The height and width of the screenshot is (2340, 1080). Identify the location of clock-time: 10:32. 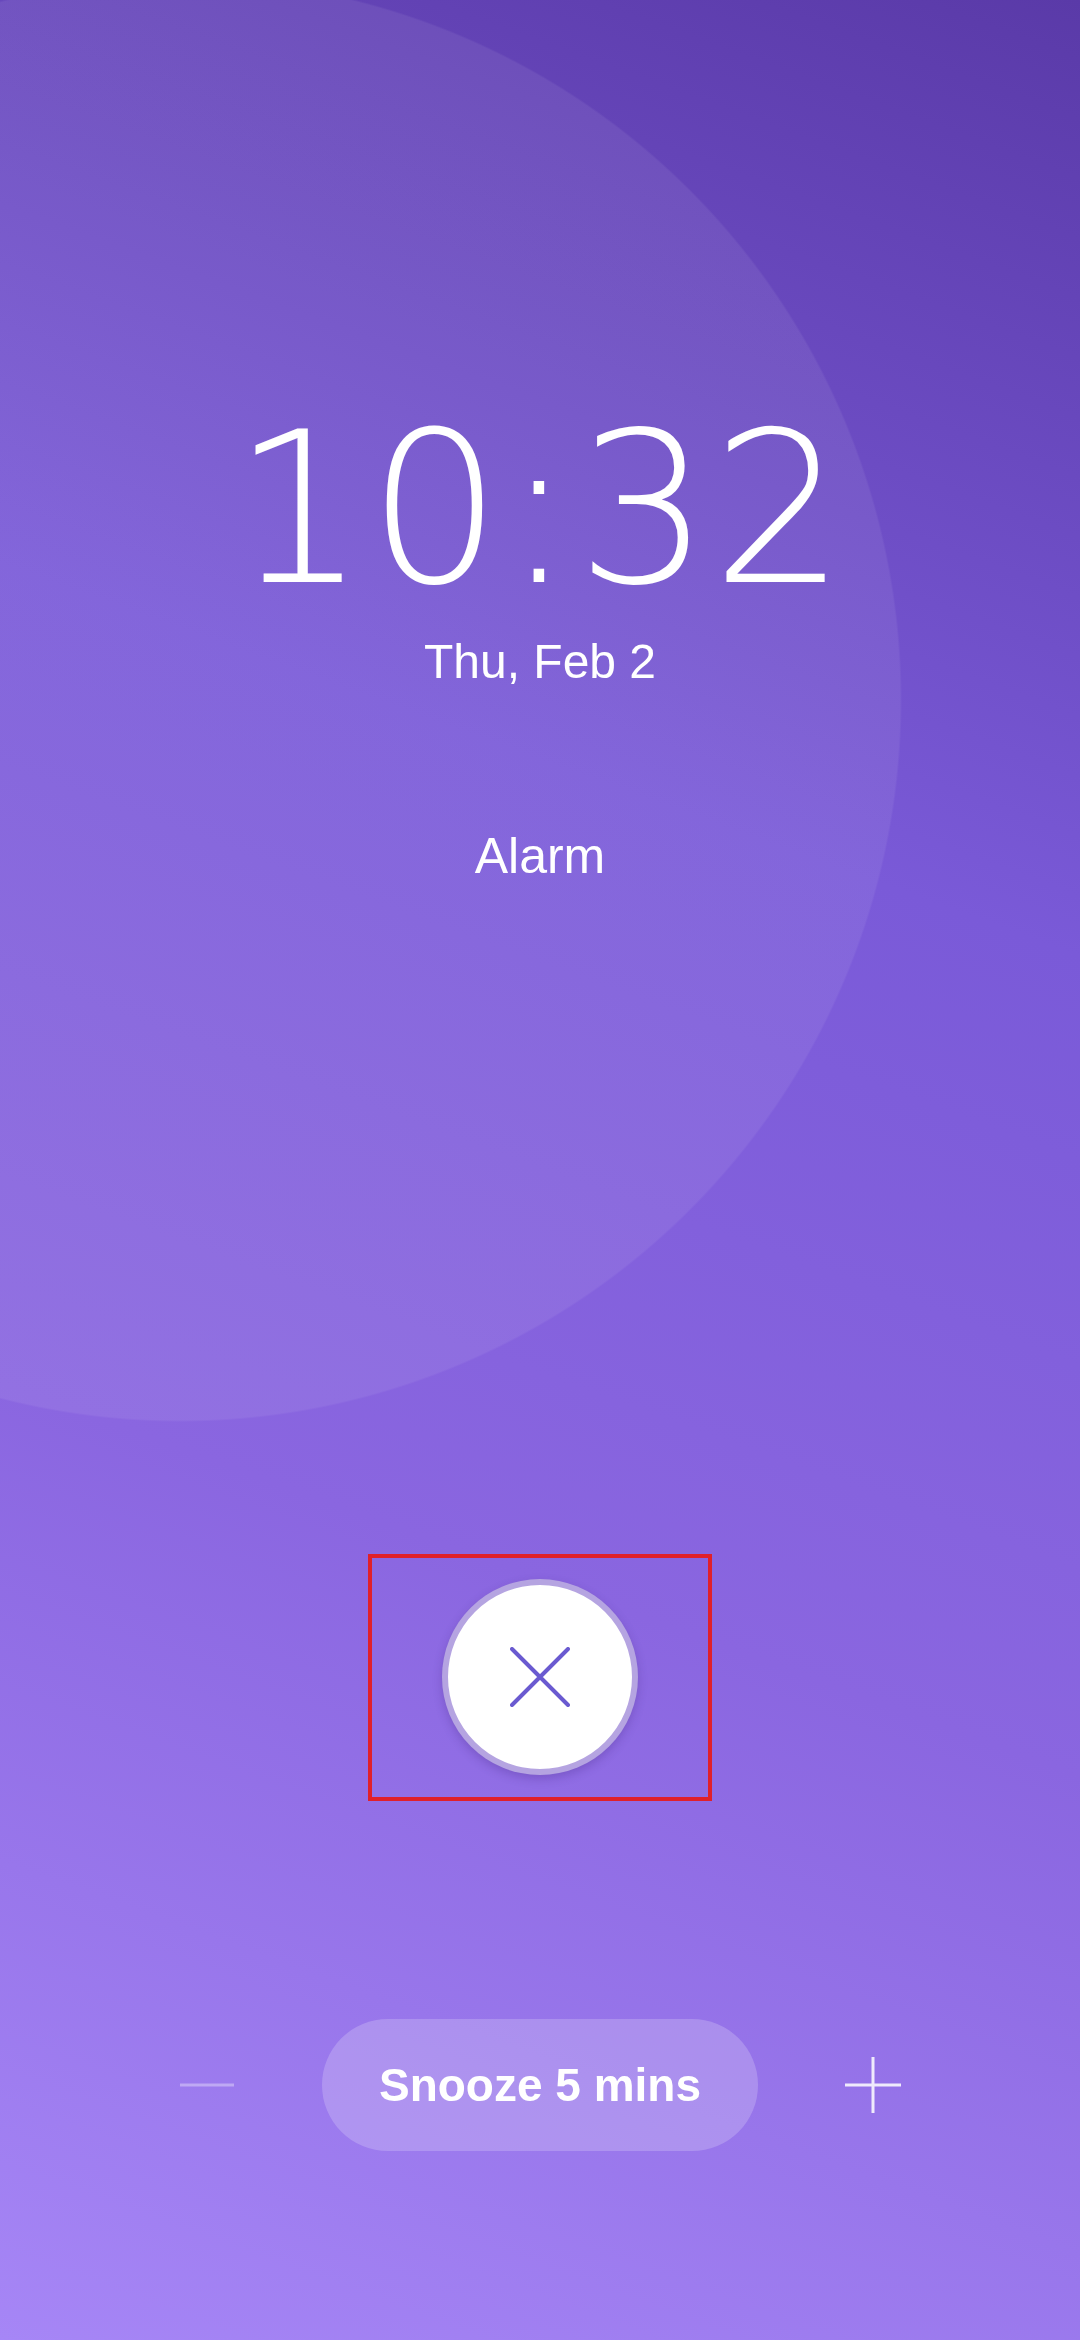
(540, 510).